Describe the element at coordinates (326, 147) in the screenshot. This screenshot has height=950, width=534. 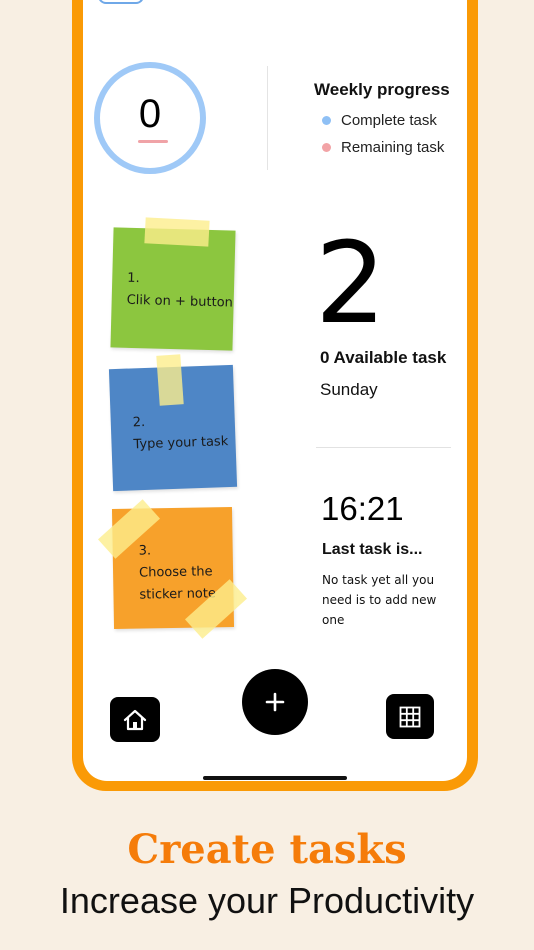
I see `remaining-dot-icon` at that location.